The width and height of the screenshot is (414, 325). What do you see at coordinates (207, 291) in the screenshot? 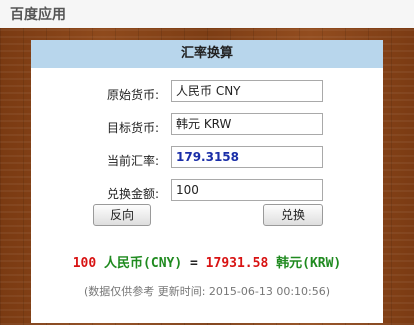
I see `update-note: (数据仅供参考 更新时间: 2015-06-13 00:10:56)` at bounding box center [207, 291].